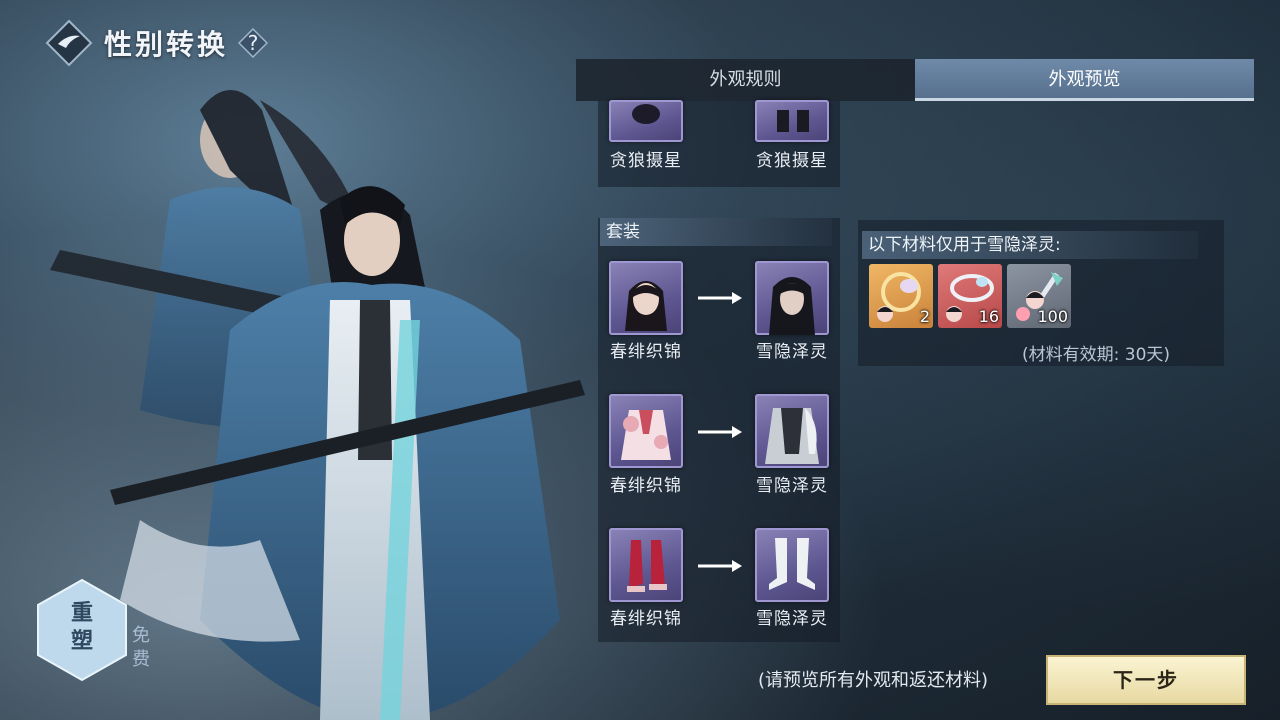  I want to click on tab-bar: 外观规则 外观预览, so click(915, 80).